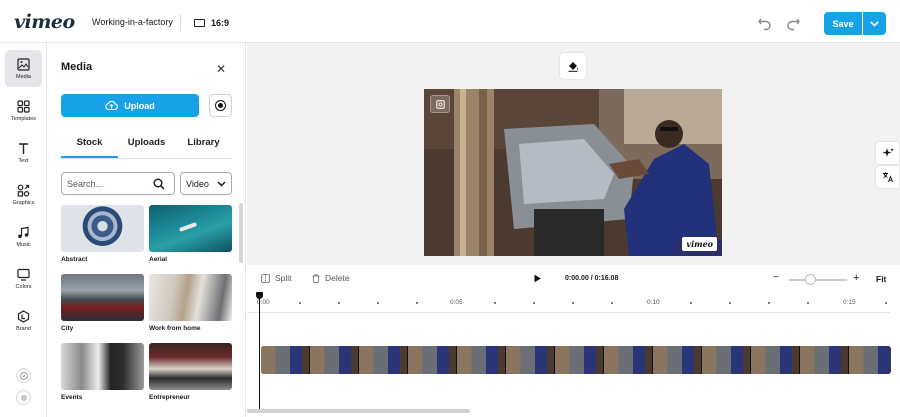 Image resolution: width=900 pixels, height=417 pixels. Describe the element at coordinates (169, 397) in the screenshot. I see `tile-label: Entrepreneur` at that location.